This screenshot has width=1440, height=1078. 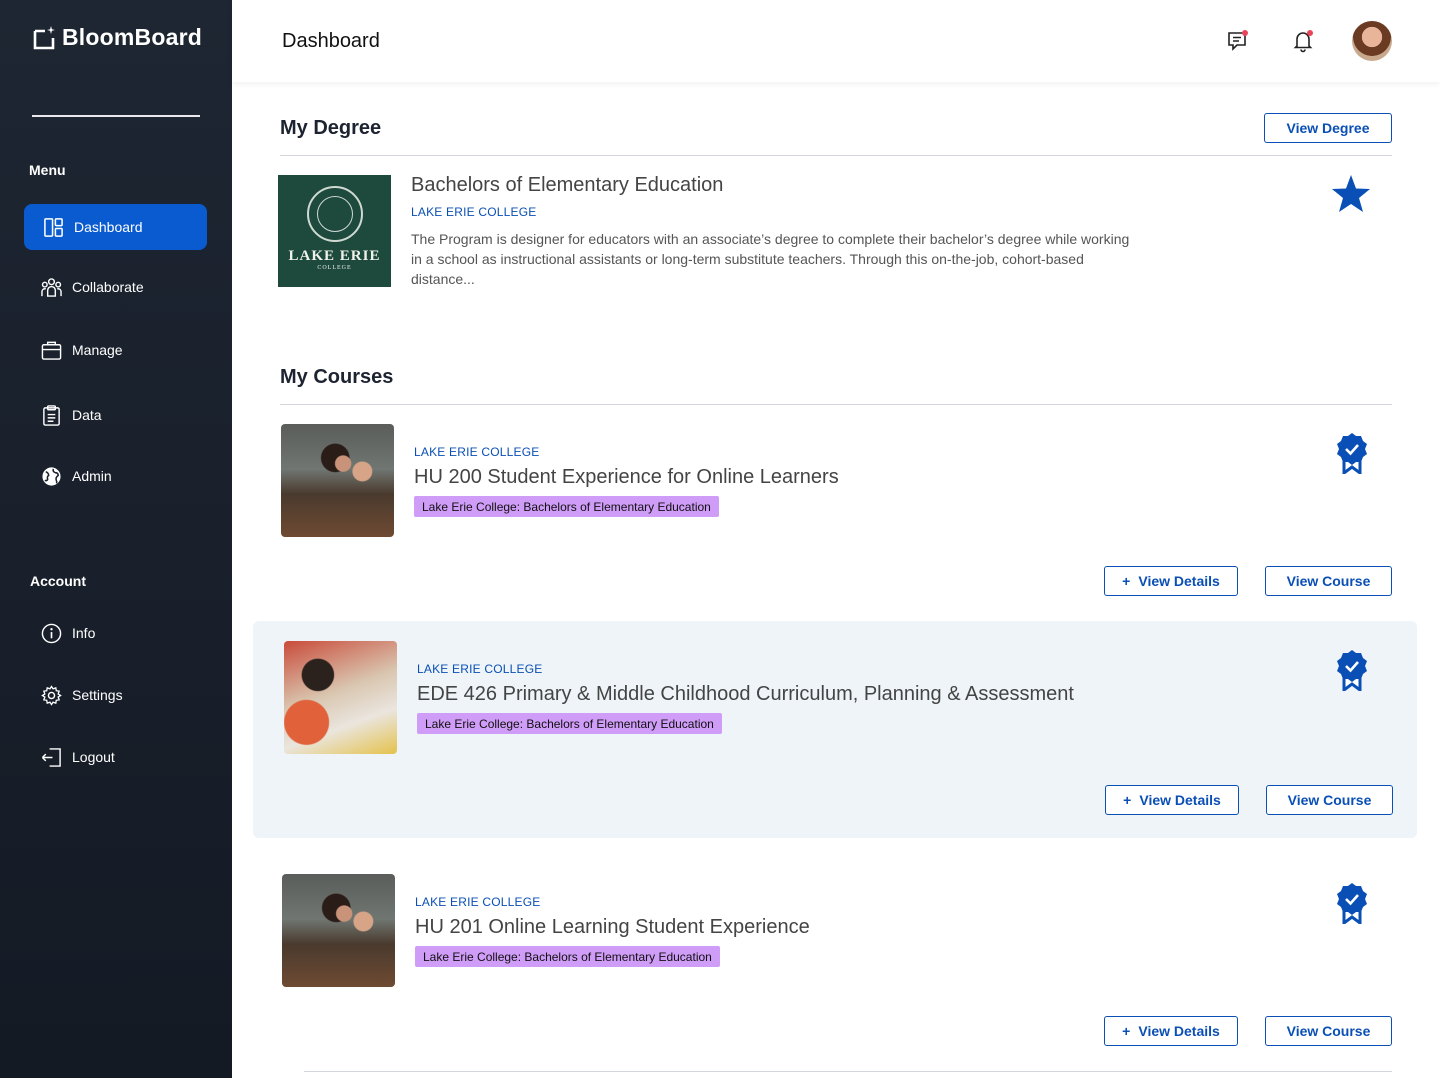 I want to click on sidebar-item-data: Data, so click(x=115, y=415).